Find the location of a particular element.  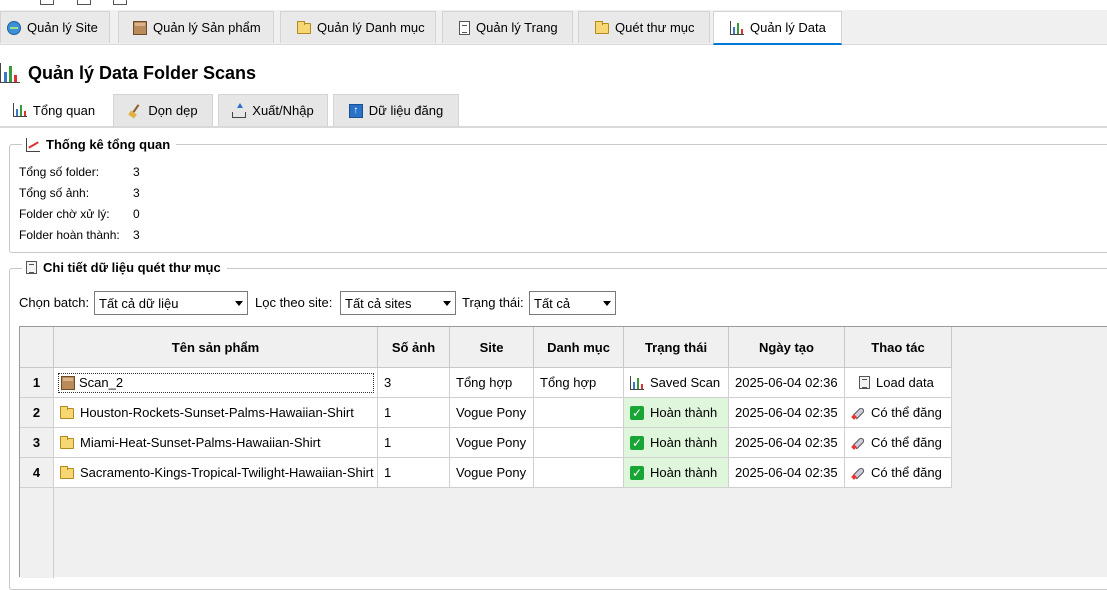

tab-label: Quản lý Trang is located at coordinates (517, 27).